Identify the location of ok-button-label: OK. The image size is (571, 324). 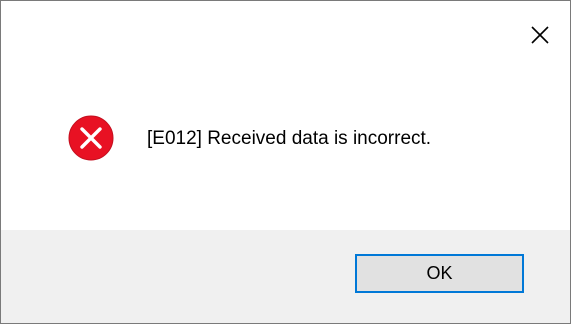
(439, 273).